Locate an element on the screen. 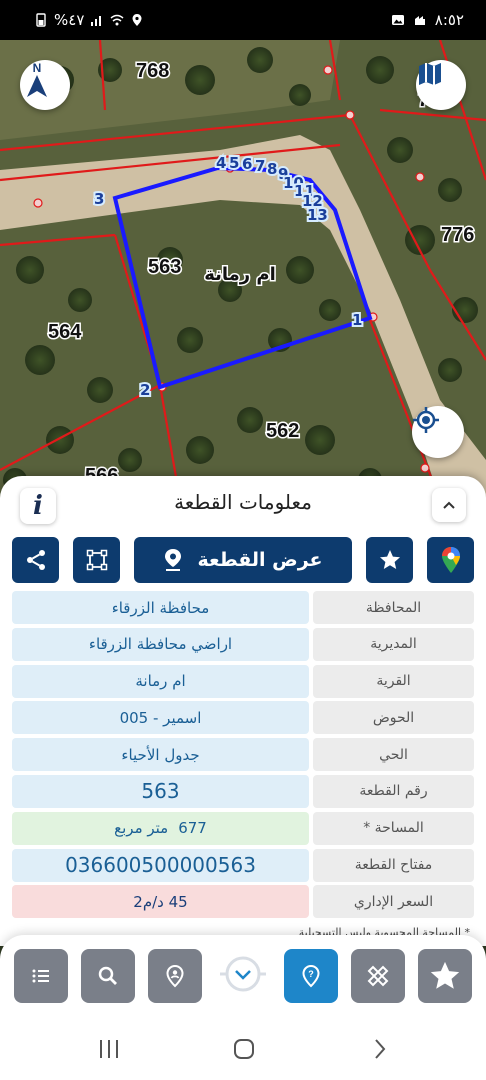  compass-button: N is located at coordinates (45, 85).